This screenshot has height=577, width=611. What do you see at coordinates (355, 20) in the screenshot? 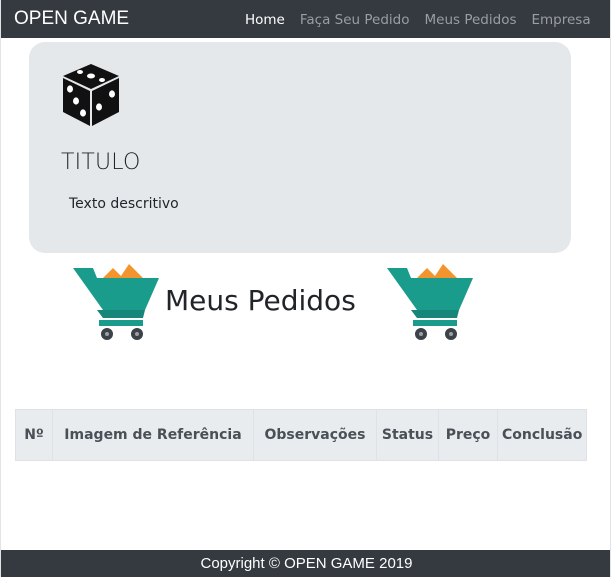
I see `nav-link-faca-seu-pedido: Faça Seu Pedido` at bounding box center [355, 20].